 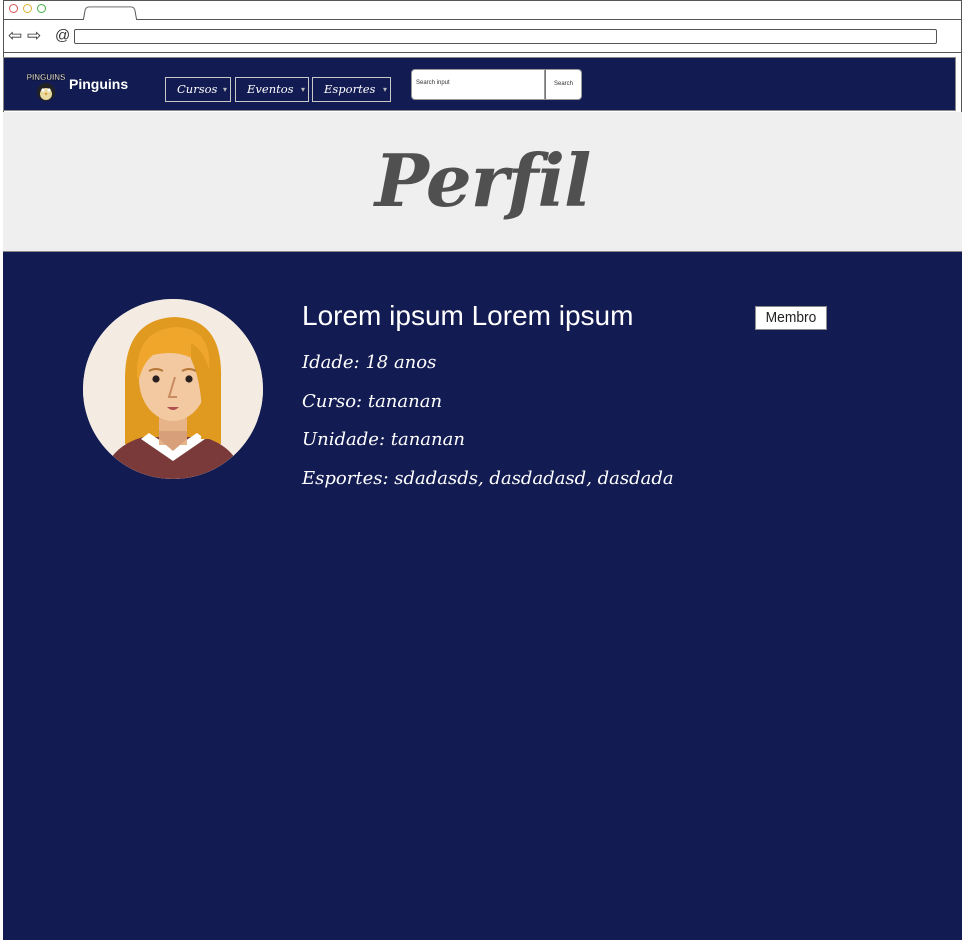 I want to click on profile-course: Curso: tananan, so click(x=372, y=401).